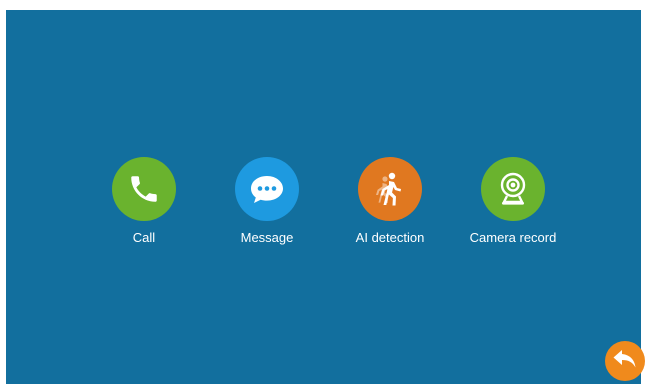 This screenshot has height=384, width=645. I want to click on chat-bubble-icon, so click(267, 189).